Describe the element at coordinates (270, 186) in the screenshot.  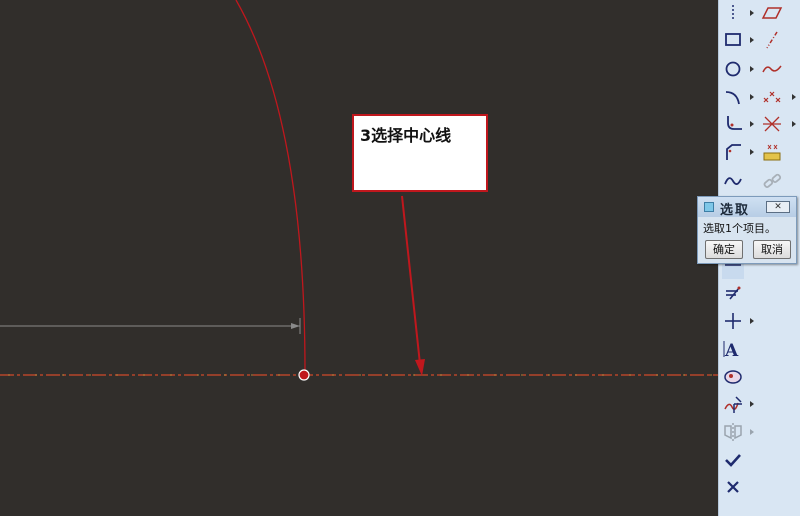
I see `sketch-arc` at that location.